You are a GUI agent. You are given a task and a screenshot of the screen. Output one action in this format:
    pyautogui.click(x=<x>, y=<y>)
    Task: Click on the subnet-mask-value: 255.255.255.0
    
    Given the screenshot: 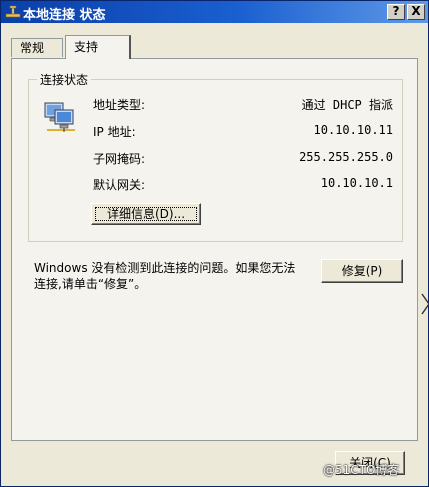 What is the action you would take?
    pyautogui.click(x=346, y=157)
    